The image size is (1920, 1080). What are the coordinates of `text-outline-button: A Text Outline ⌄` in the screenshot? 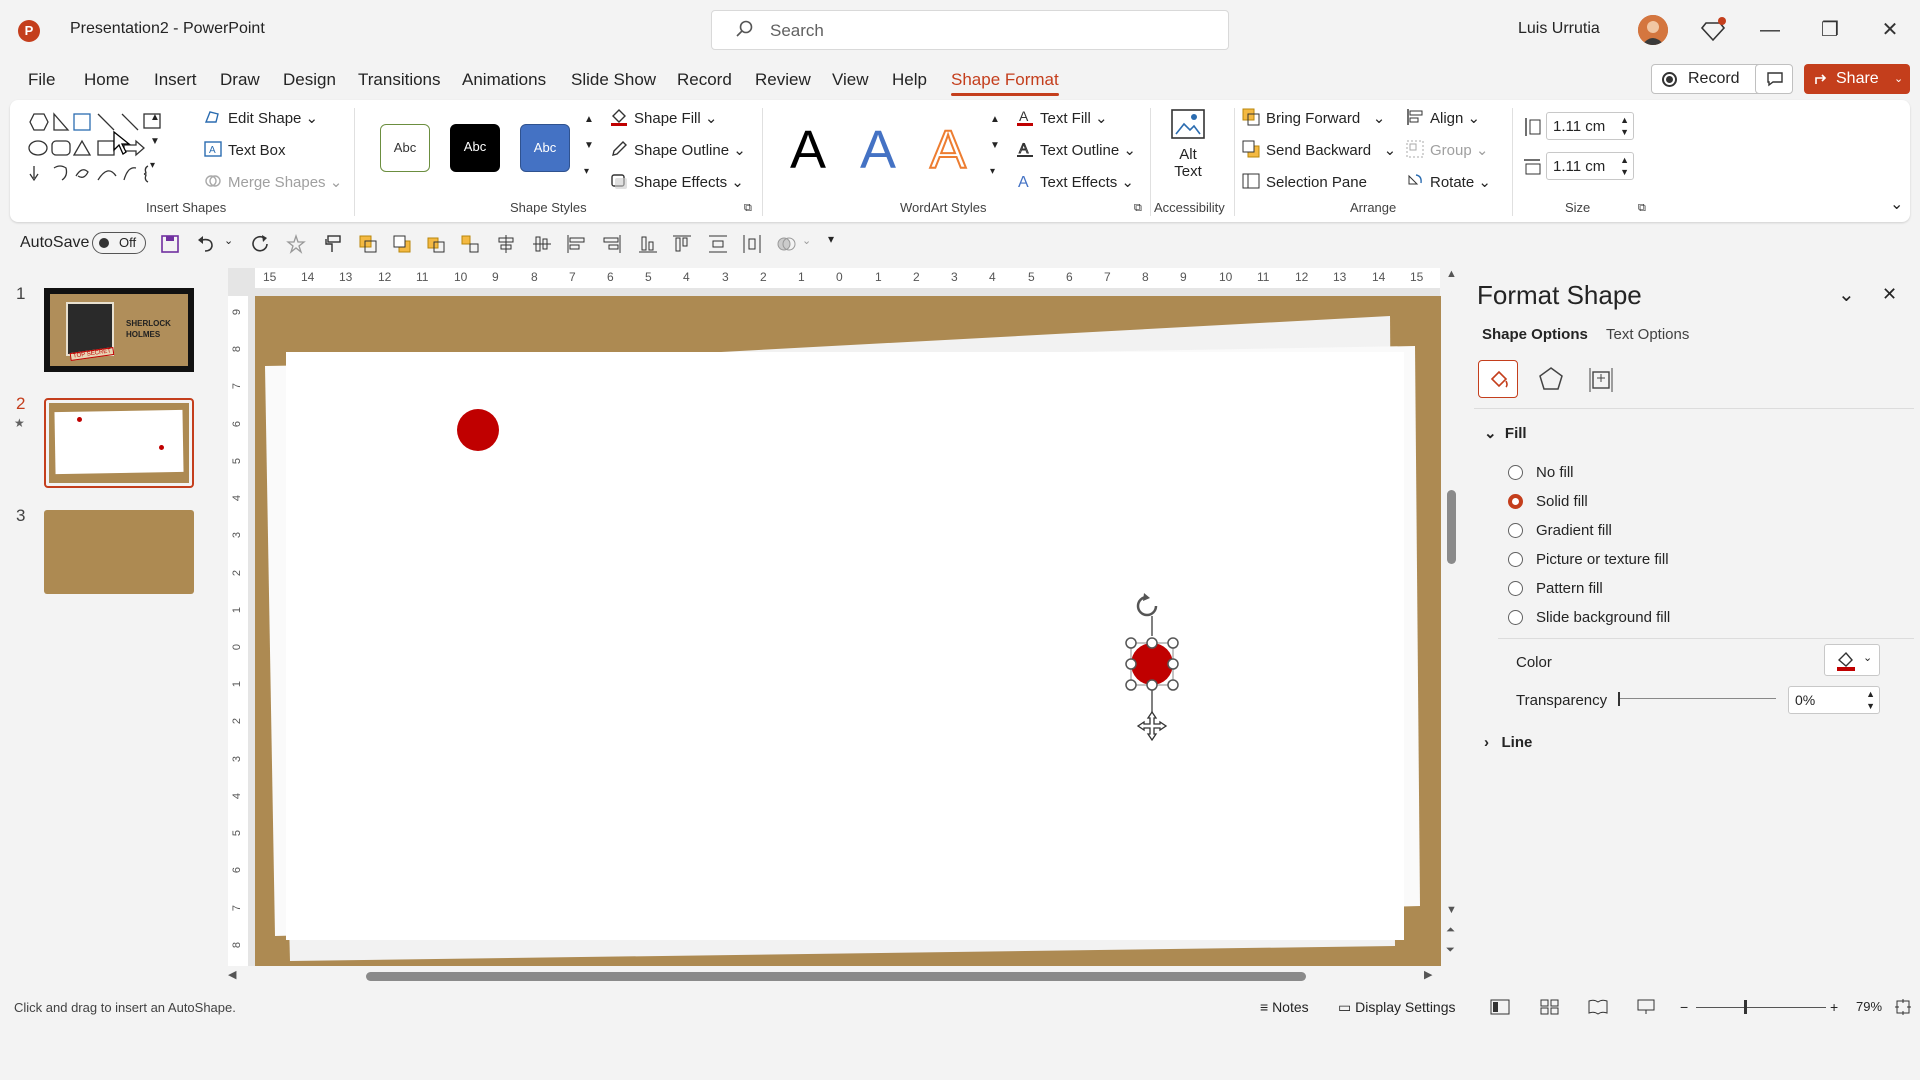 It's located at (1076, 149).